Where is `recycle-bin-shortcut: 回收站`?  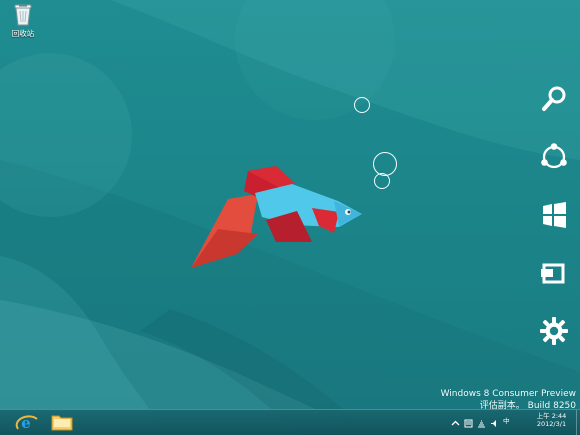
recycle-bin-shortcut: 回收站 is located at coordinates (23, 23).